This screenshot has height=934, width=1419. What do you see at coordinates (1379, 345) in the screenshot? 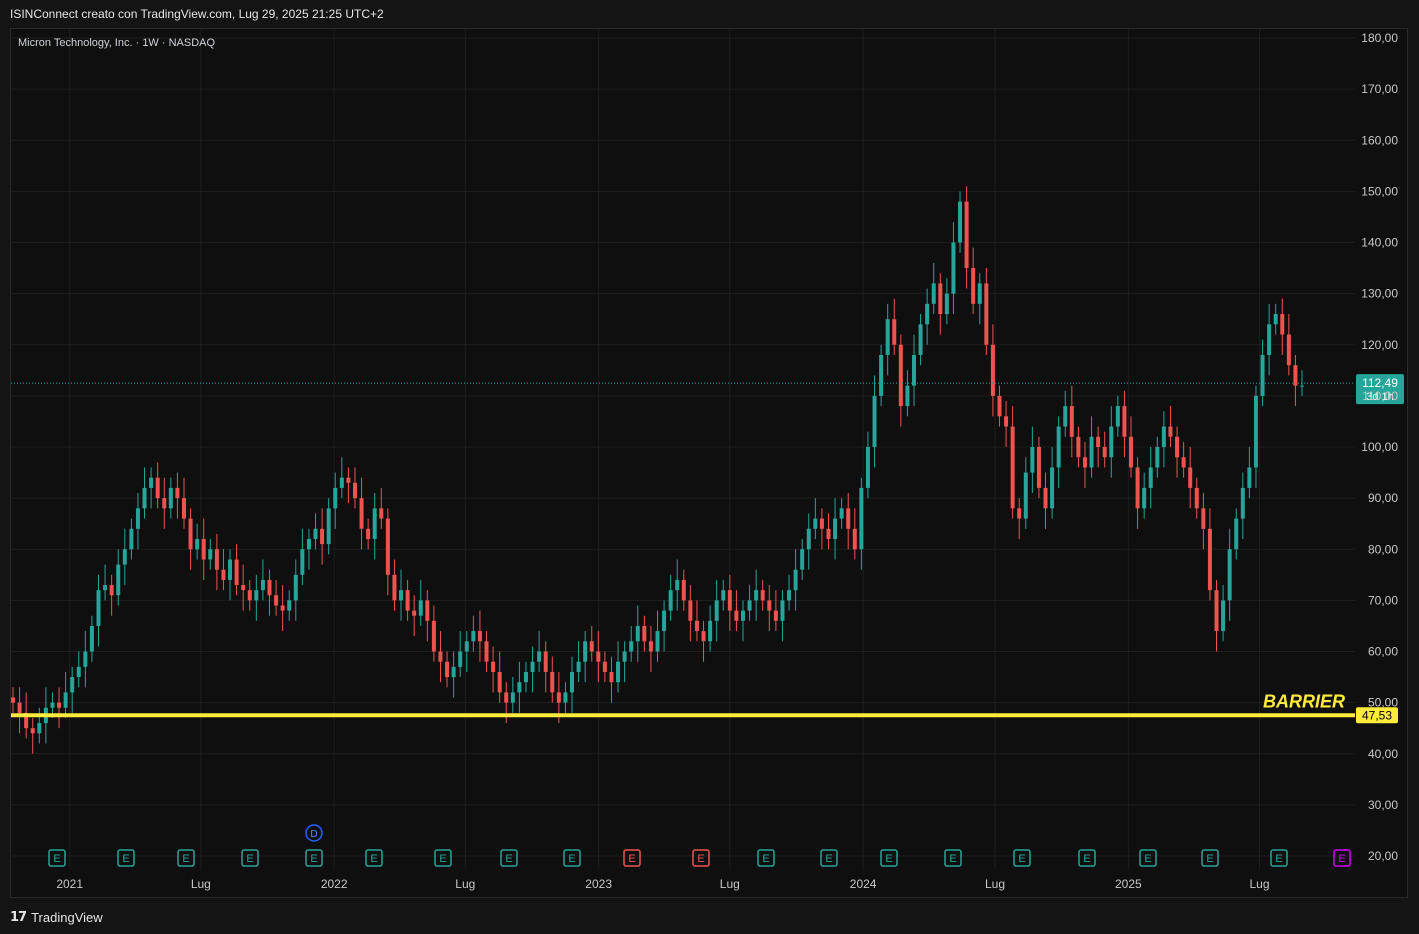
I see `y-tick-label: 120,00` at bounding box center [1379, 345].